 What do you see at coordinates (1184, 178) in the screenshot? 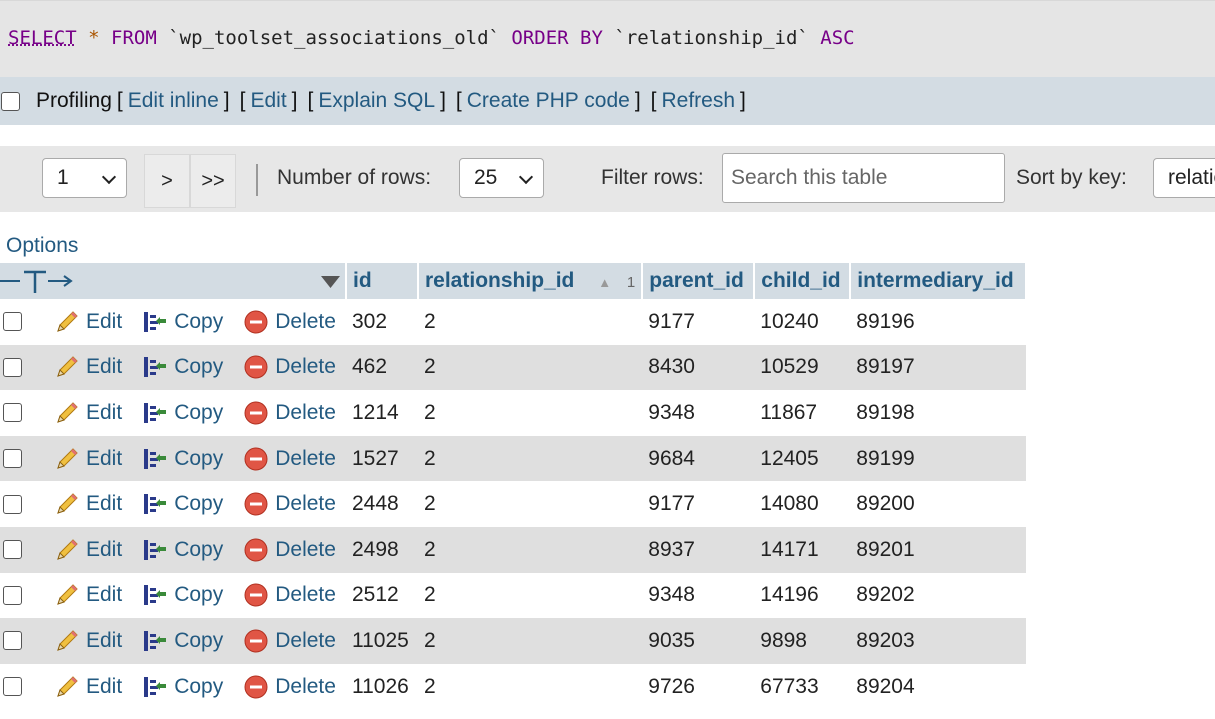
I see `sort-key-select: relatio` at bounding box center [1184, 178].